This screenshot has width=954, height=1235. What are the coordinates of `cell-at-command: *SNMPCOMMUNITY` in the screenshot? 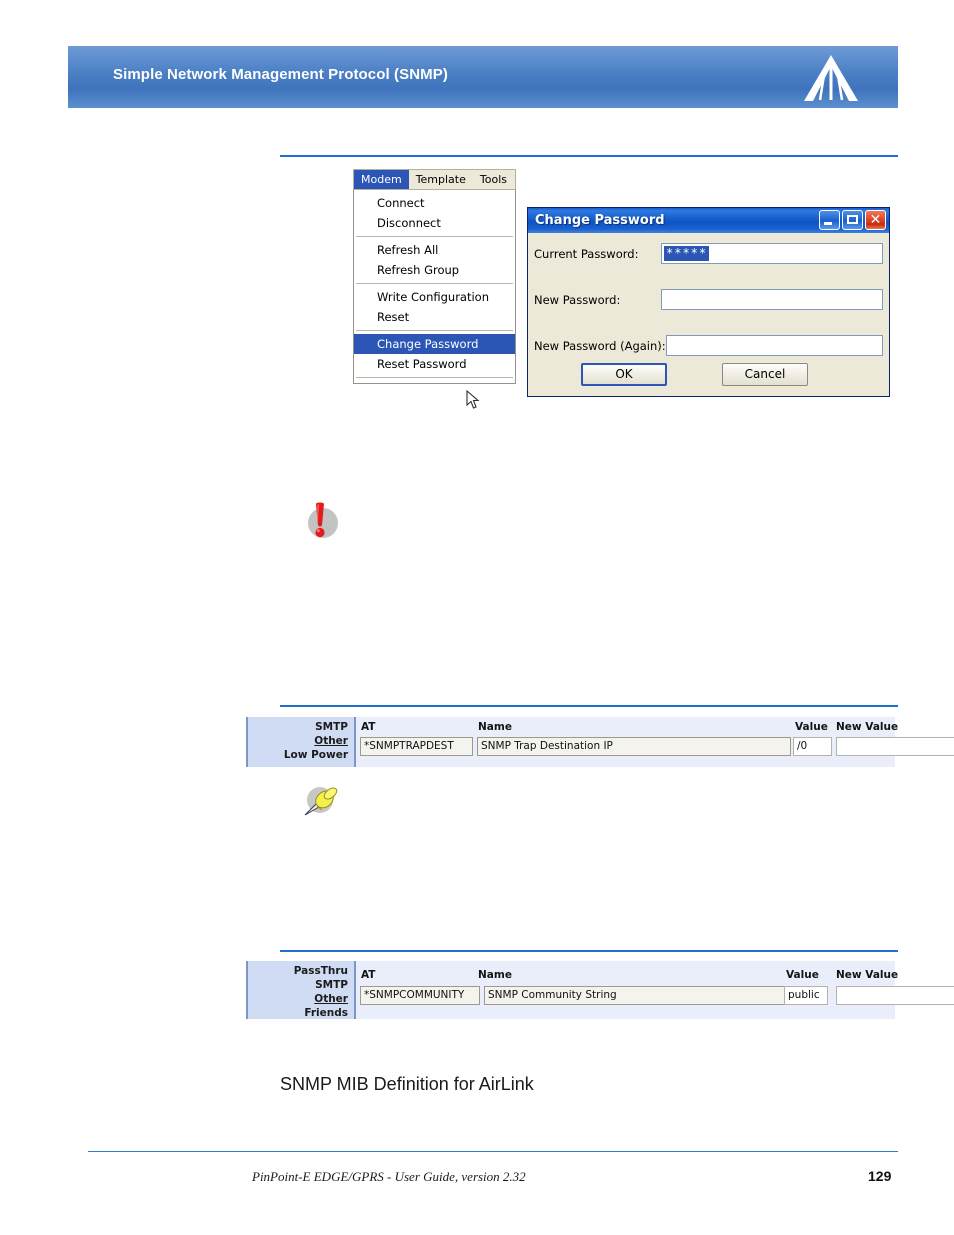 It's located at (420, 995).